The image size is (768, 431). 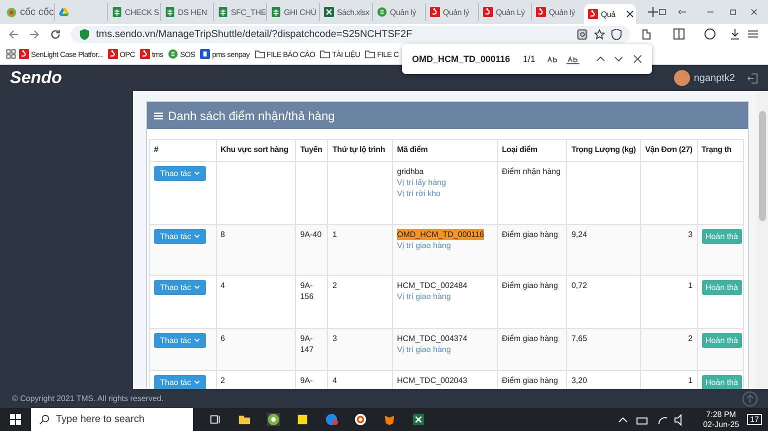 I want to click on copyright-text: © Copyright 2021 TMS. All rights reserved., so click(x=88, y=398).